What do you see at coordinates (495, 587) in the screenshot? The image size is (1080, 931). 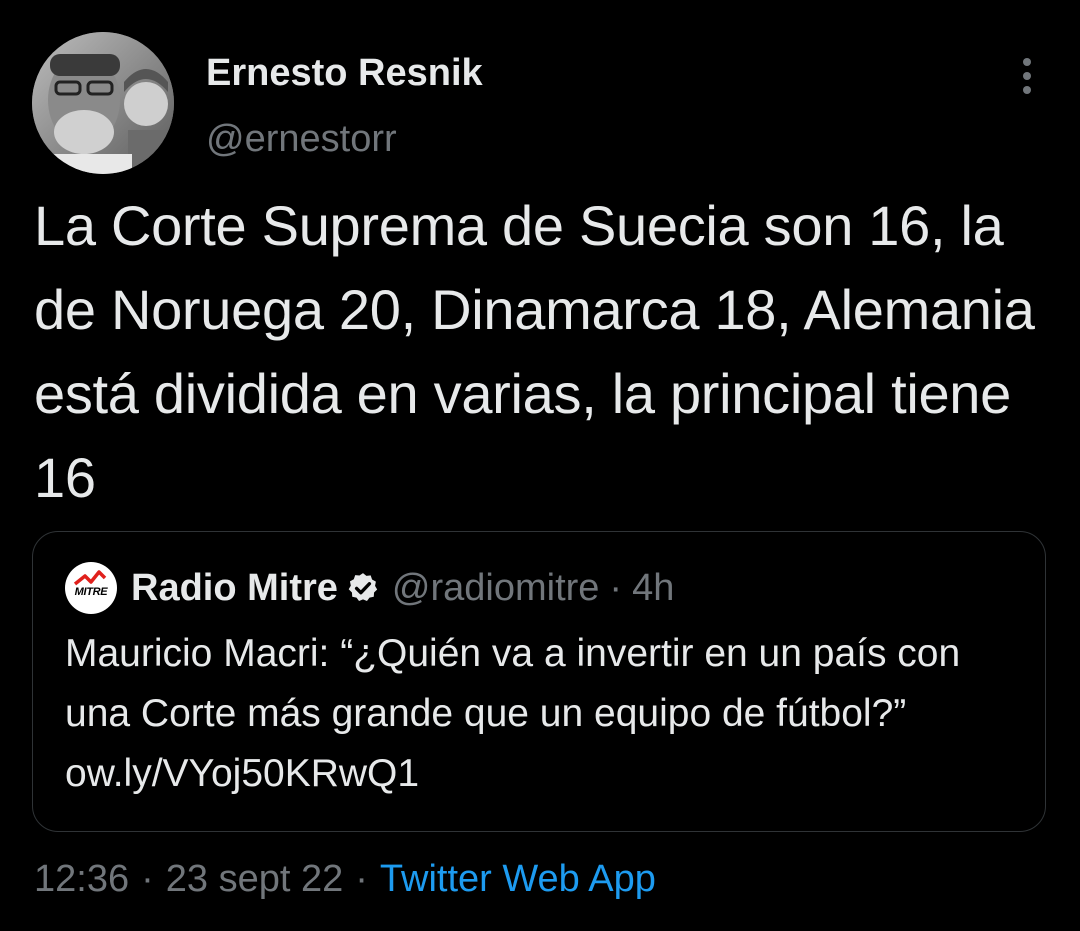 I see `quoted-author-handle: @radiomitre` at bounding box center [495, 587].